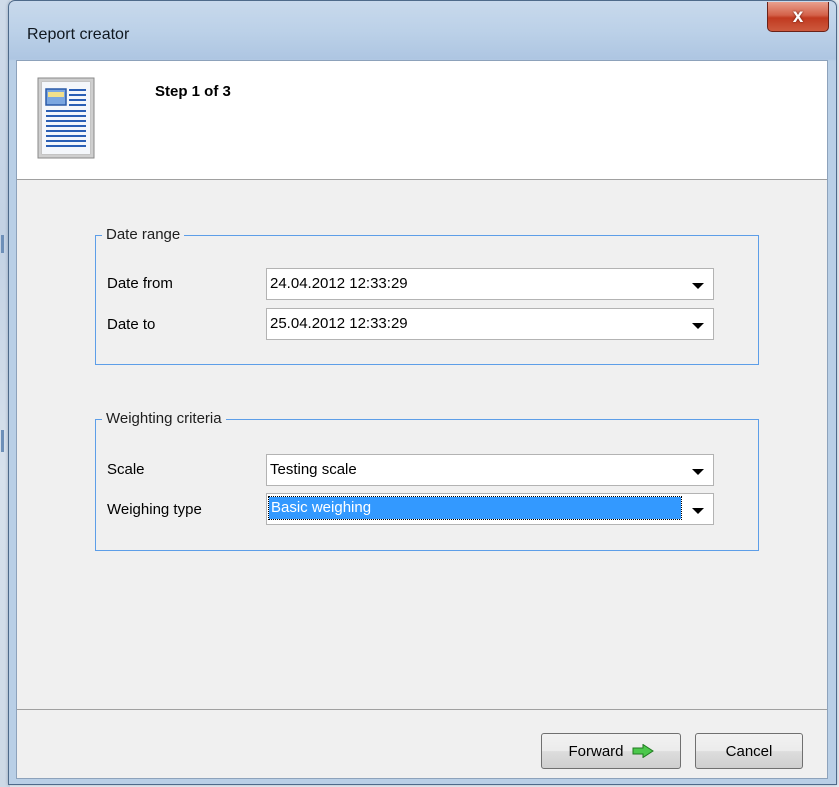 The width and height of the screenshot is (839, 787). I want to click on cancel-button-label: Cancel, so click(749, 751).